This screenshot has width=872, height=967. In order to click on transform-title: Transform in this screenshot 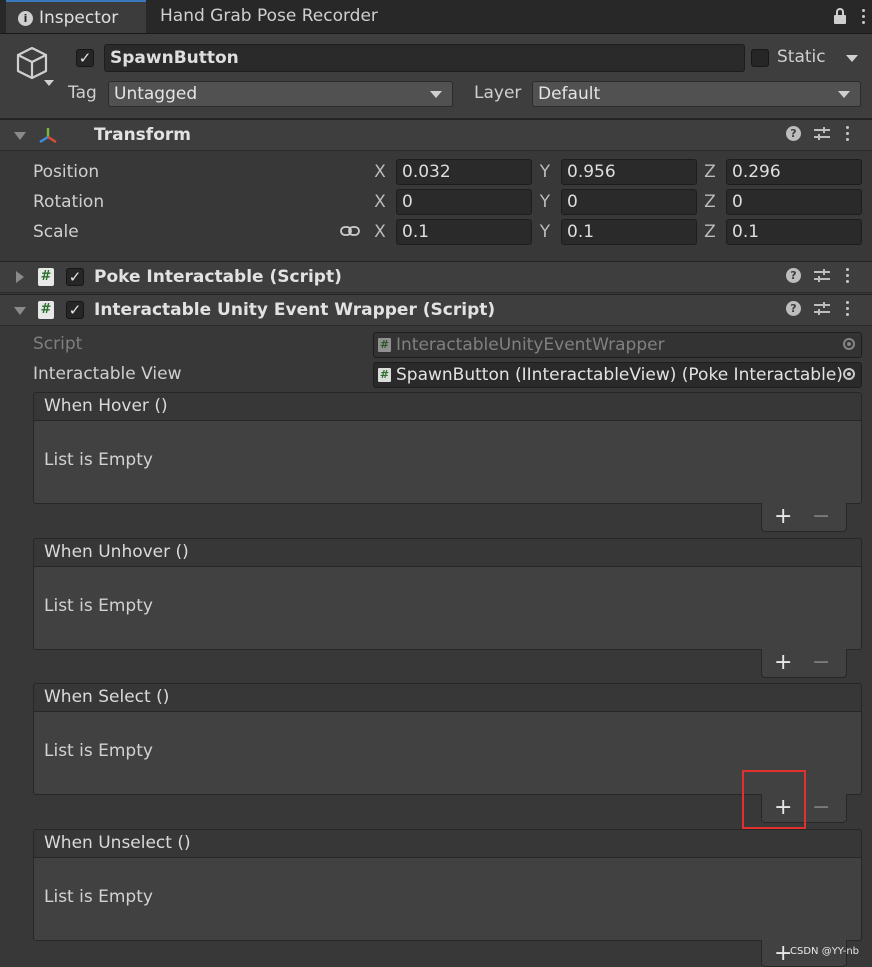, I will do `click(142, 135)`.